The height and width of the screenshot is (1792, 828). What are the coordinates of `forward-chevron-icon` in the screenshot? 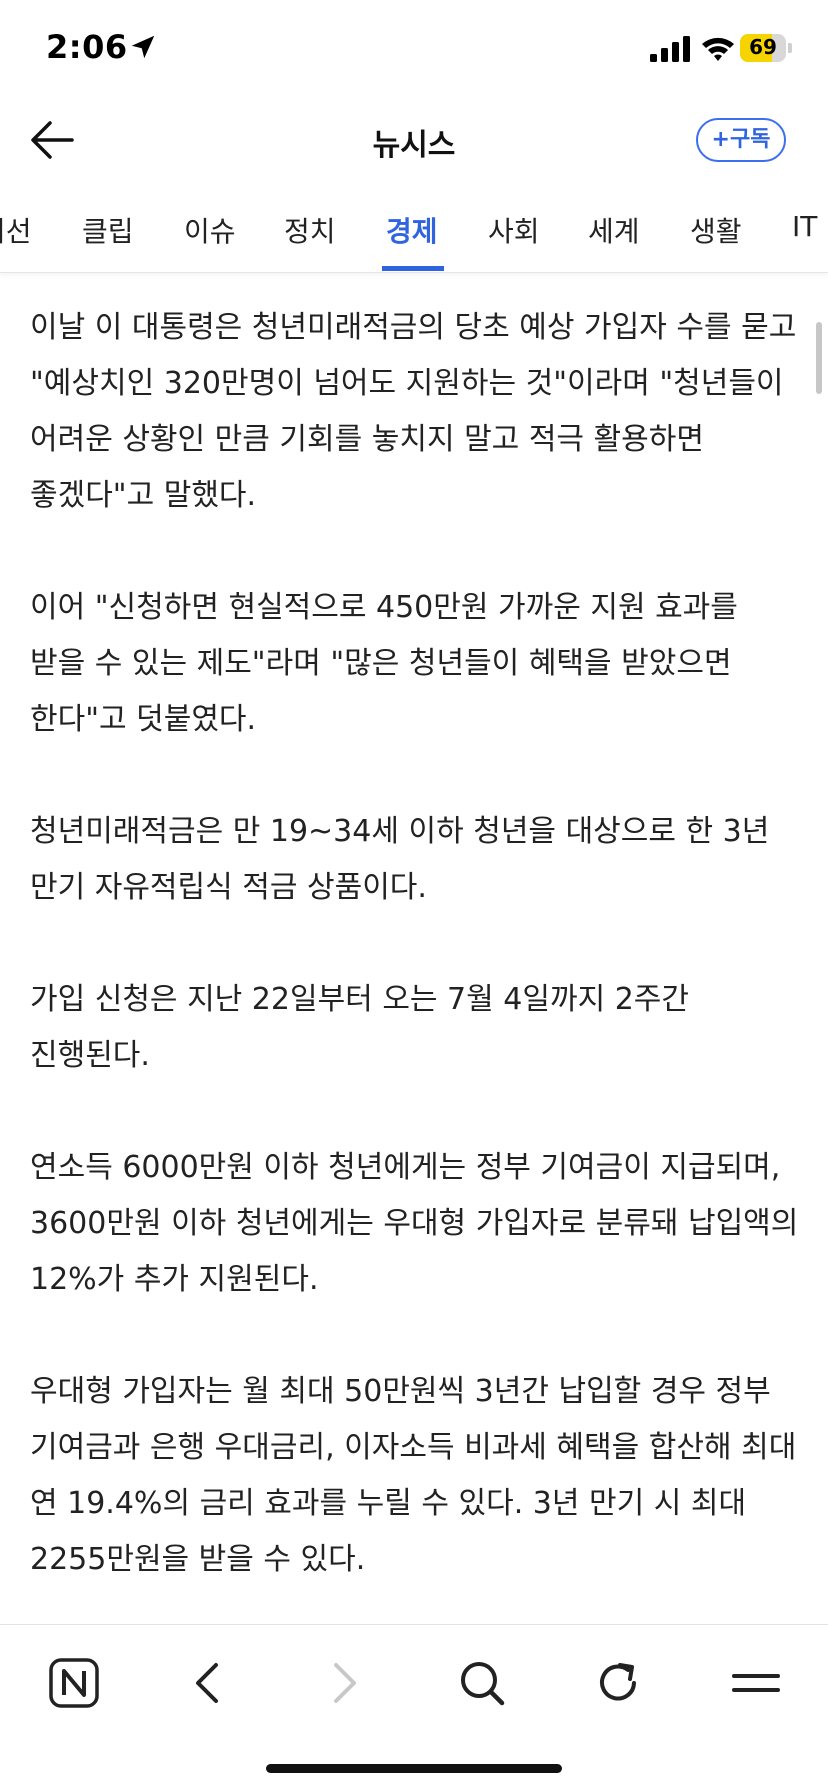 It's located at (344, 1683).